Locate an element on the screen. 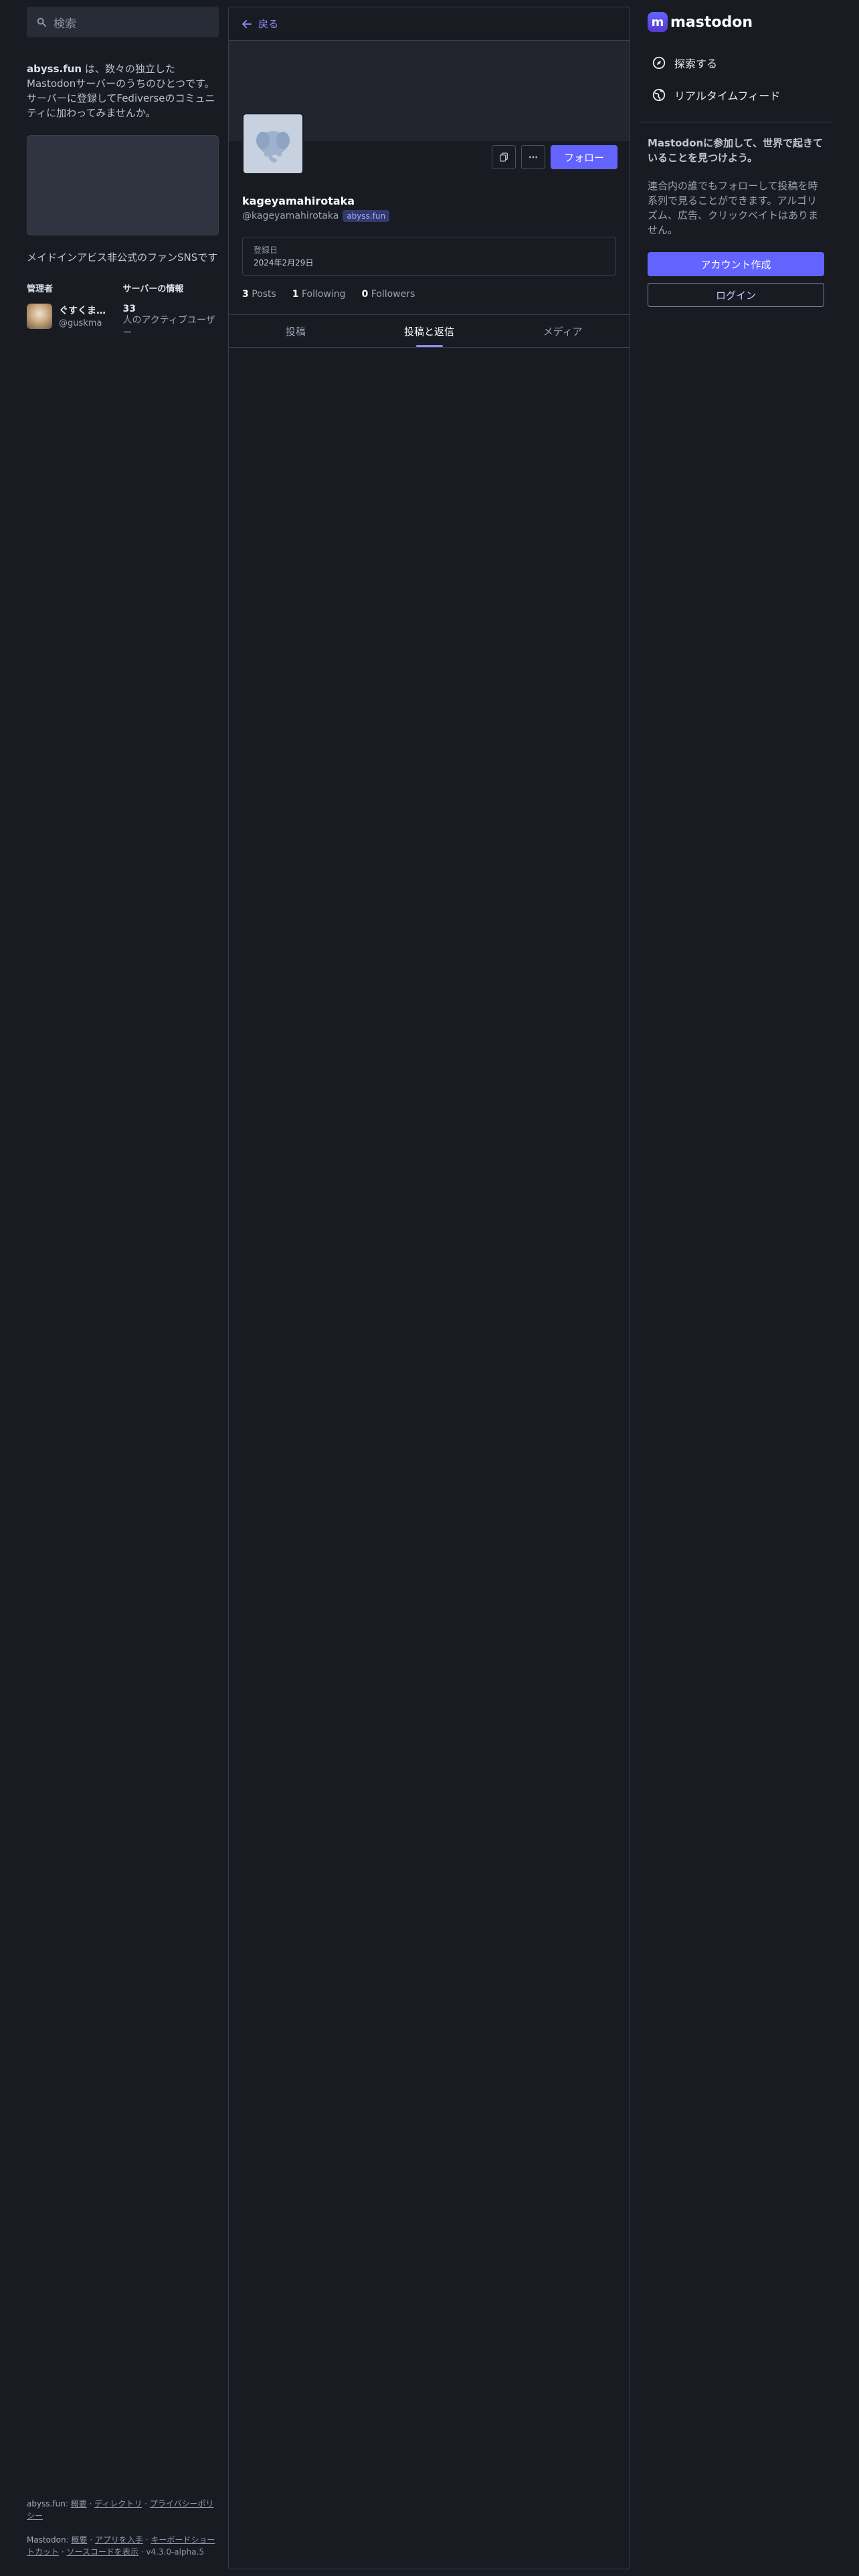  following-label: Following is located at coordinates (324, 294).